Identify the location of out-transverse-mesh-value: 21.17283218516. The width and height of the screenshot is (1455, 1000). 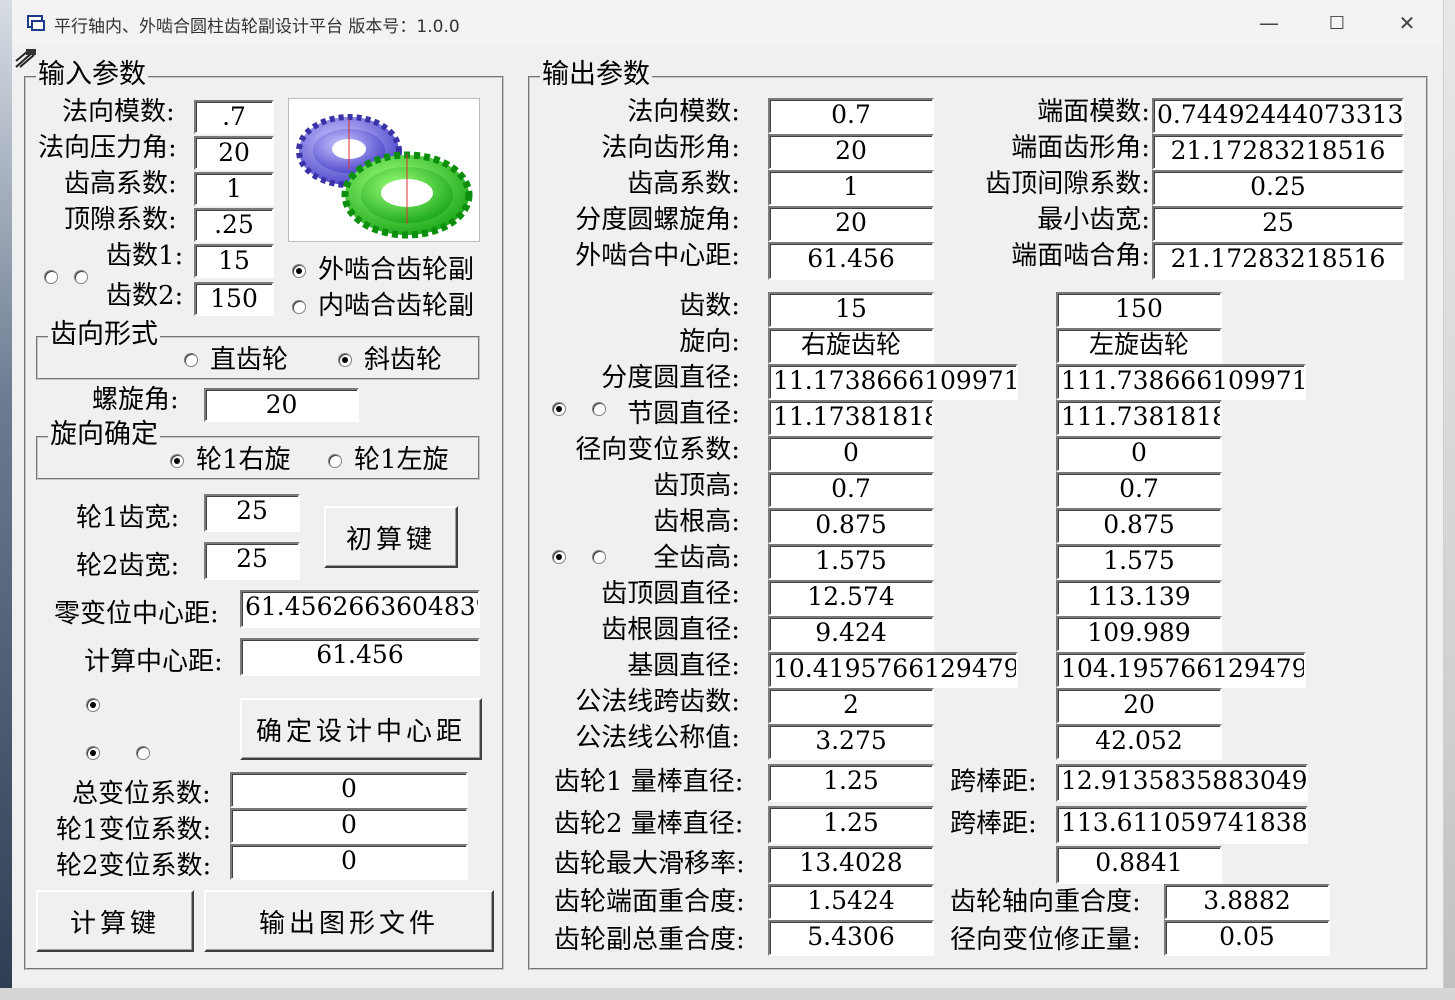
(1278, 261).